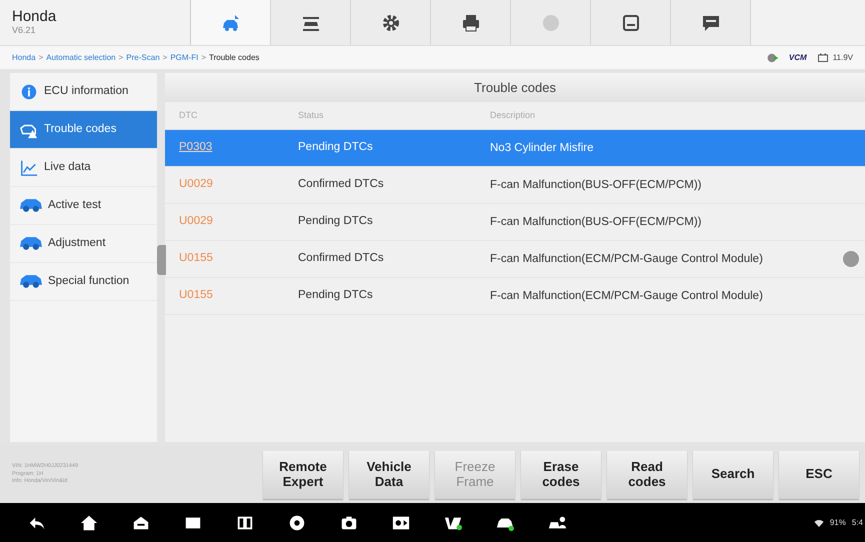 The width and height of the screenshot is (865, 542). What do you see at coordinates (195, 147) in the screenshot?
I see `dtc-code: P0303` at bounding box center [195, 147].